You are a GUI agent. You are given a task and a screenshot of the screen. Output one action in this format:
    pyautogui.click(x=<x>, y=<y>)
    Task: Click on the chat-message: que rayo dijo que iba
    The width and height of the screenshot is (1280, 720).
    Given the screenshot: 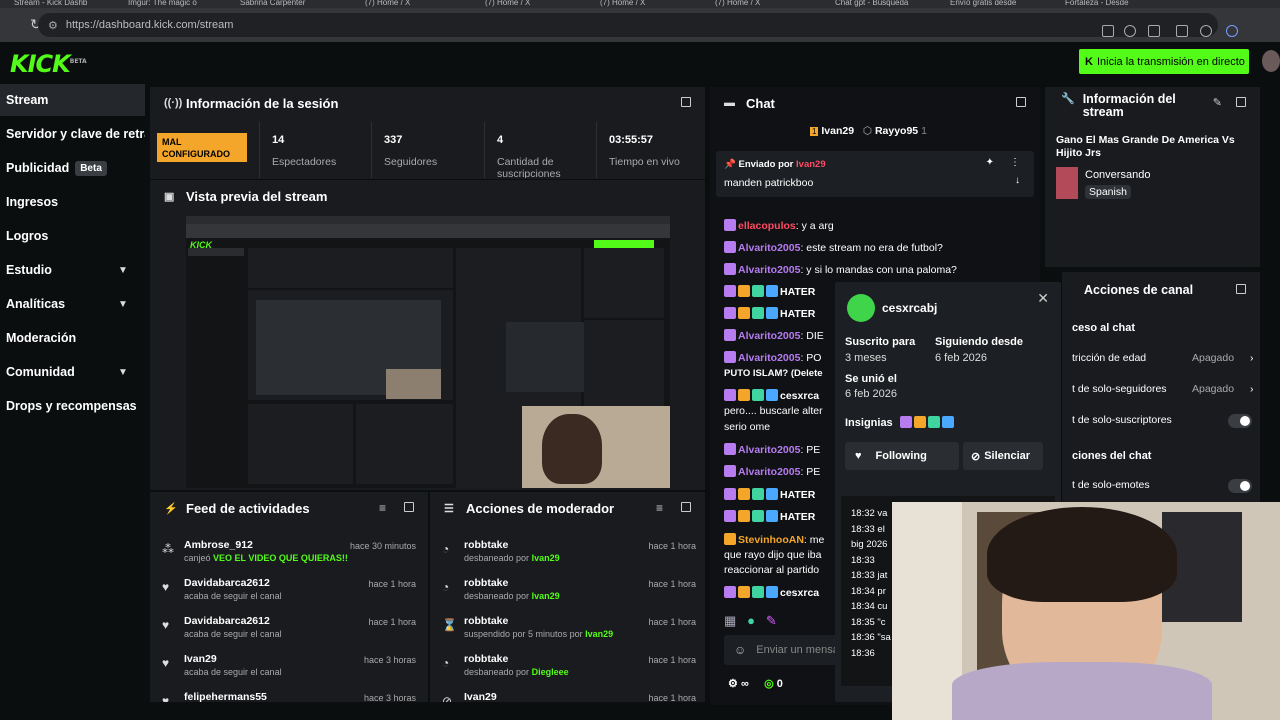 What is the action you would take?
    pyautogui.click(x=773, y=555)
    